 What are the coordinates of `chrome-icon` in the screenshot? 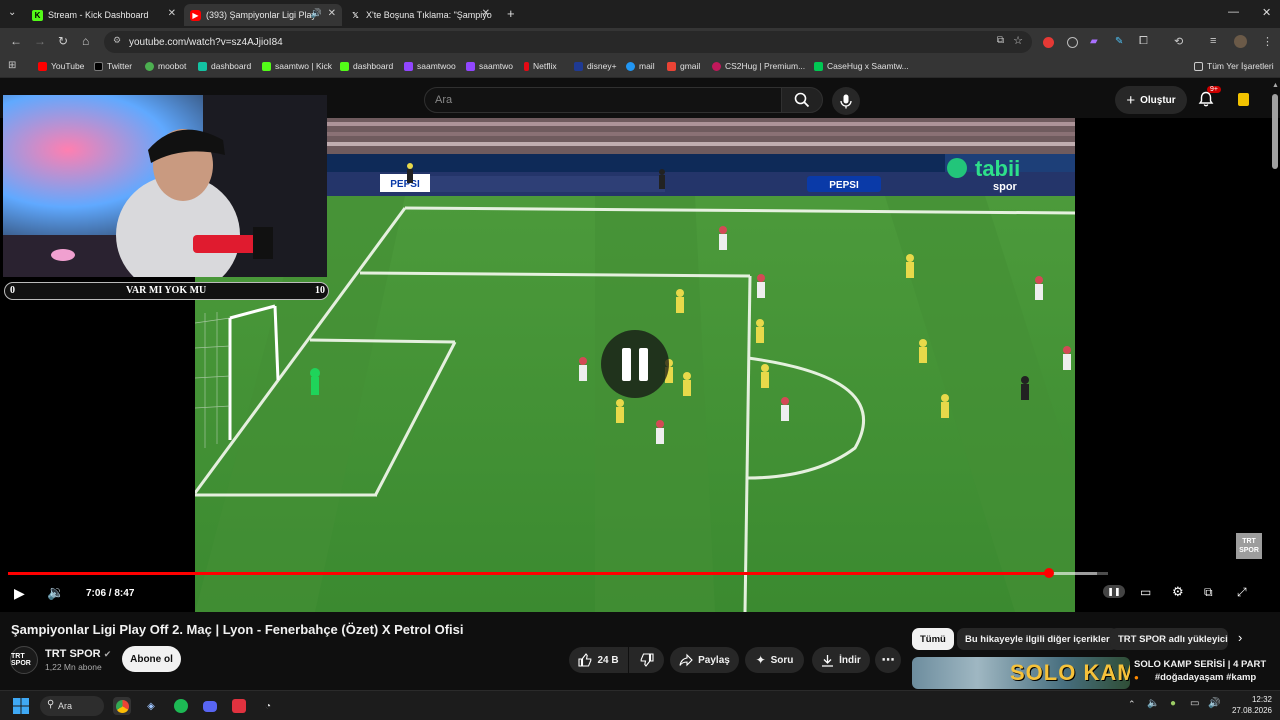 It's located at (122, 706).